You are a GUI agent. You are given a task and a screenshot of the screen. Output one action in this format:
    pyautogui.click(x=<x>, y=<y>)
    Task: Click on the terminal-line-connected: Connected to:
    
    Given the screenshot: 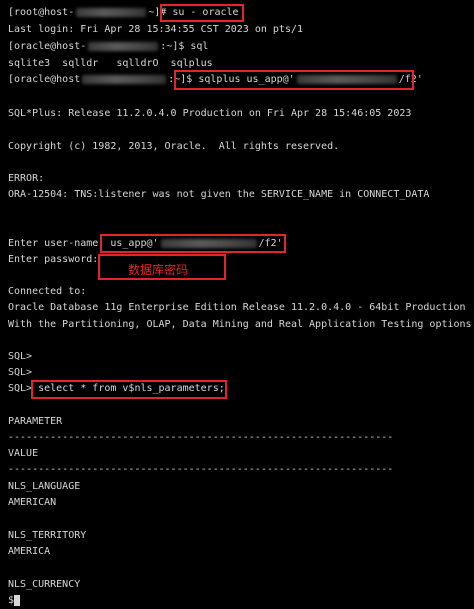 What is the action you would take?
    pyautogui.click(x=47, y=291)
    